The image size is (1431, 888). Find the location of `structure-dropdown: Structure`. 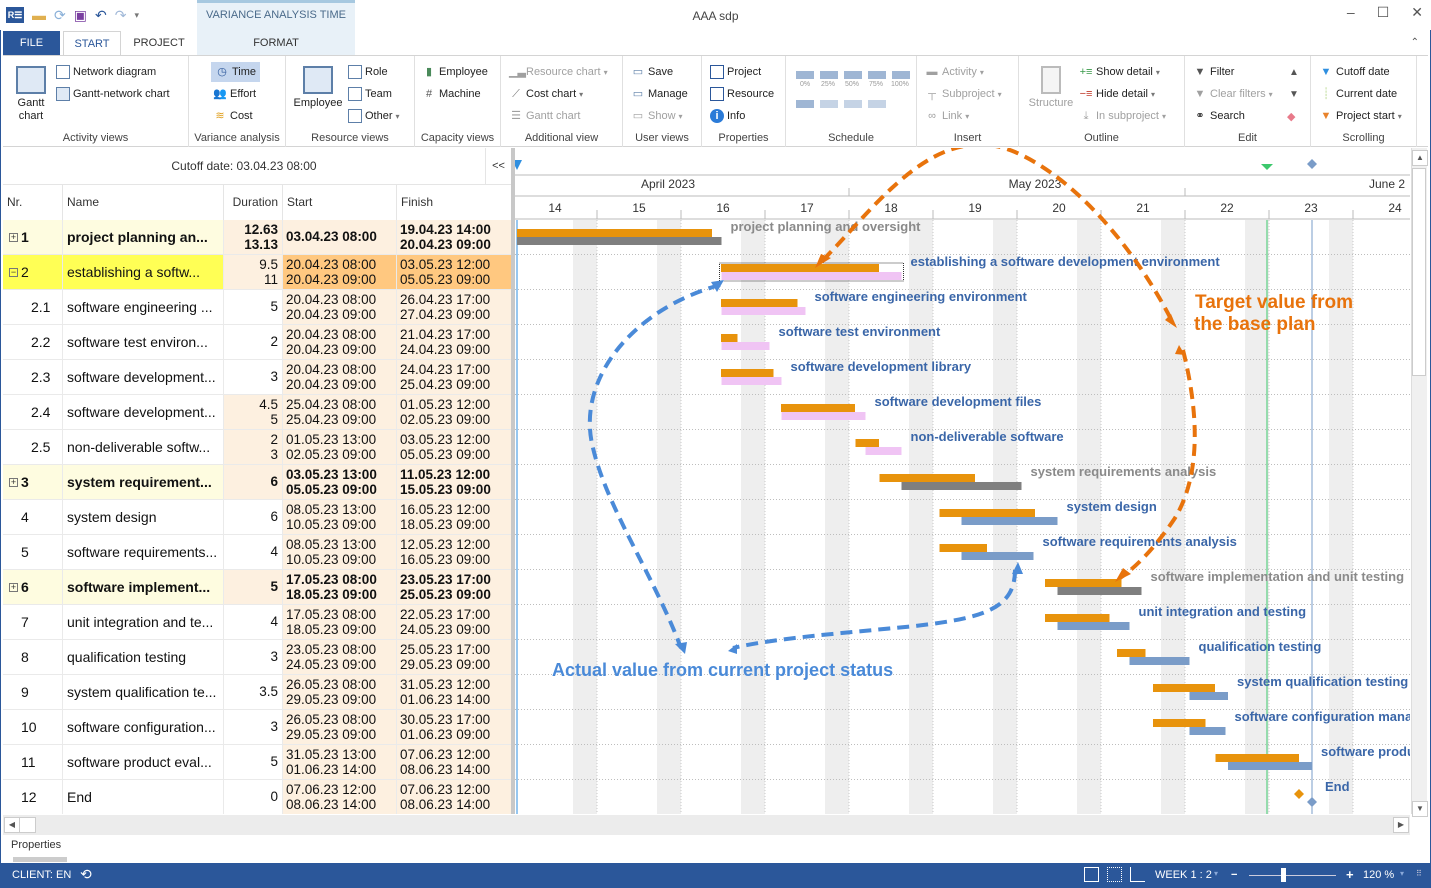

structure-dropdown: Structure is located at coordinates (1051, 88).